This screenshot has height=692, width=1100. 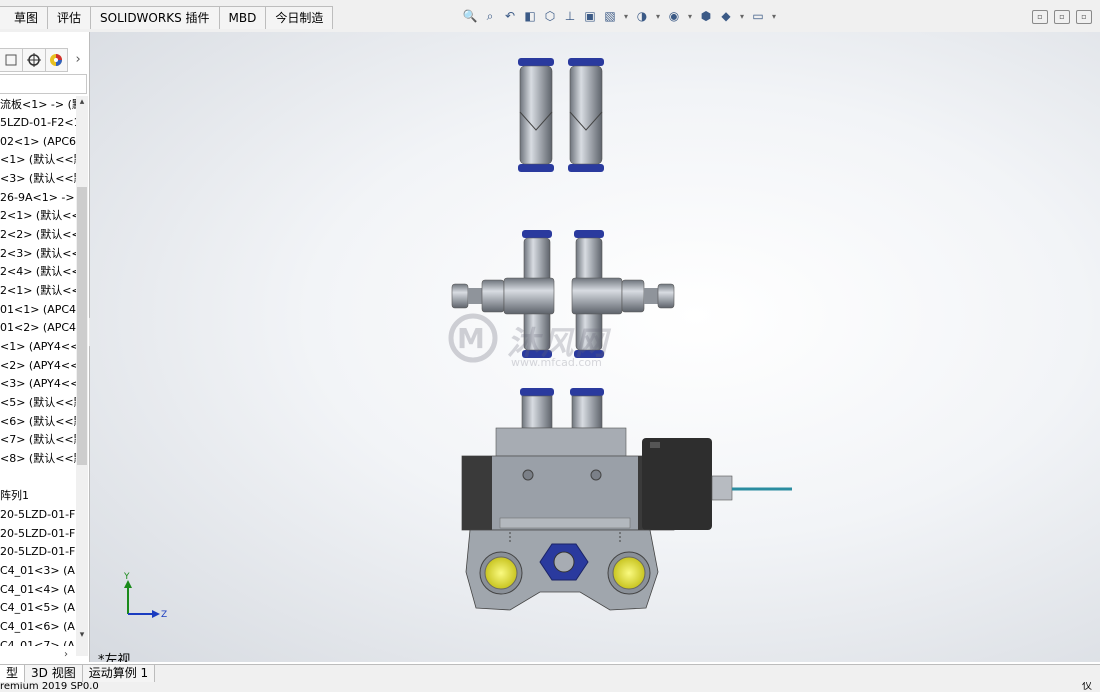 What do you see at coordinates (706, 16) in the screenshot?
I see `apply-scene-icon: ⬢` at bounding box center [706, 16].